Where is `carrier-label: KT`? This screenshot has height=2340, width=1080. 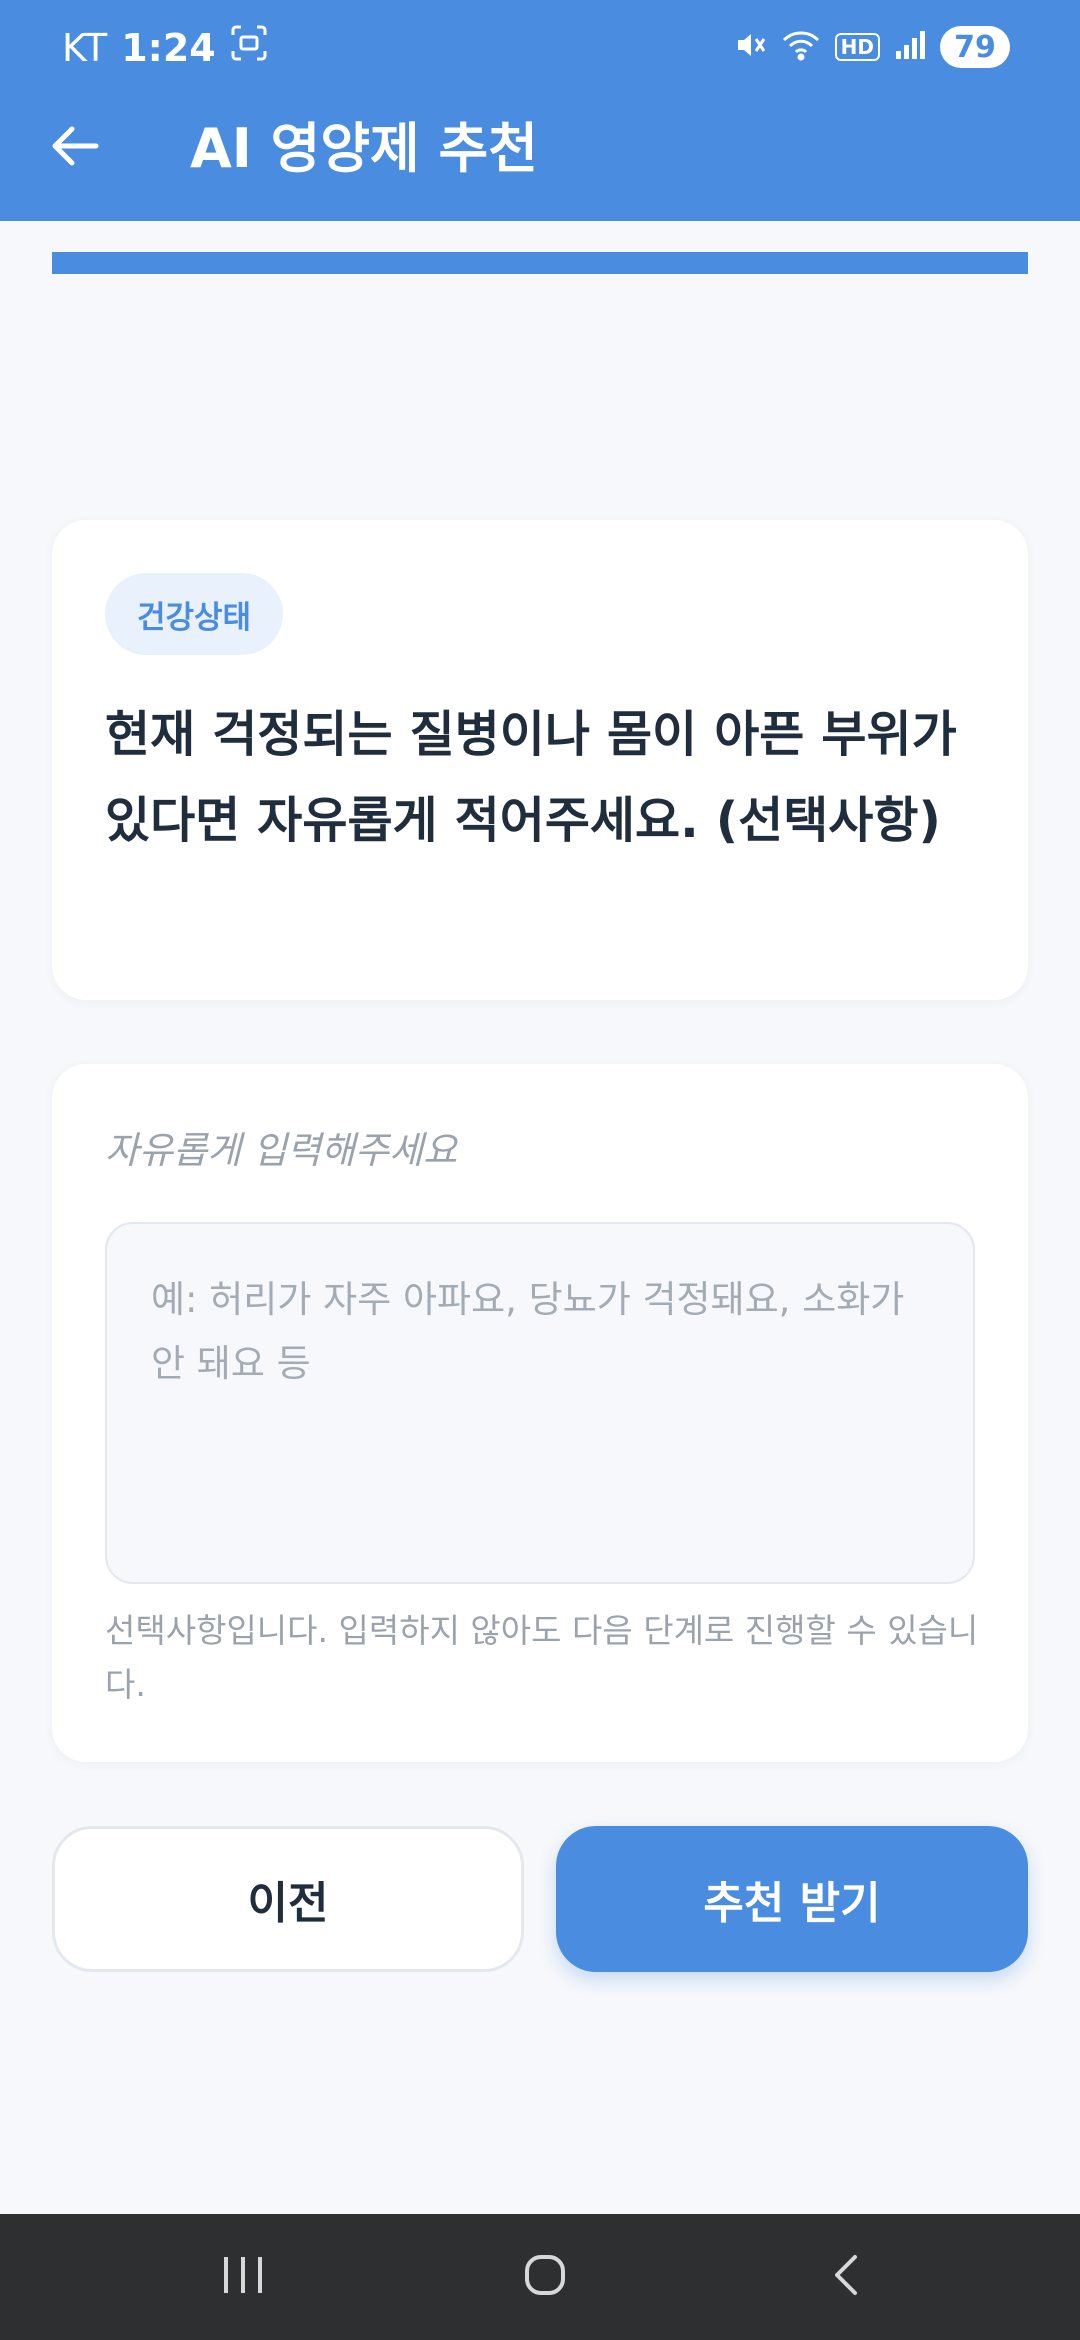
carrier-label: KT is located at coordinates (85, 47).